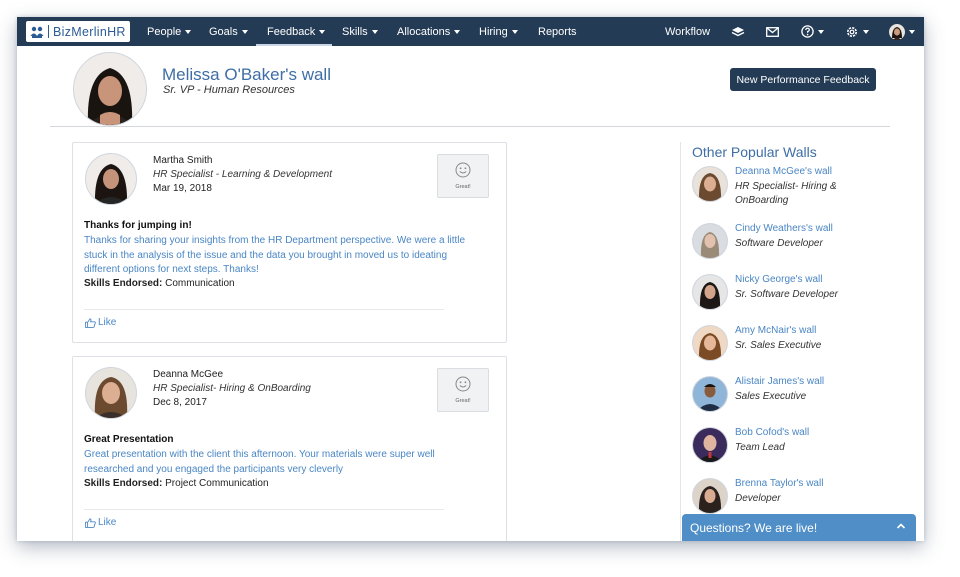  I want to click on wall-link: Cindy Weathers's wall, so click(784, 228).